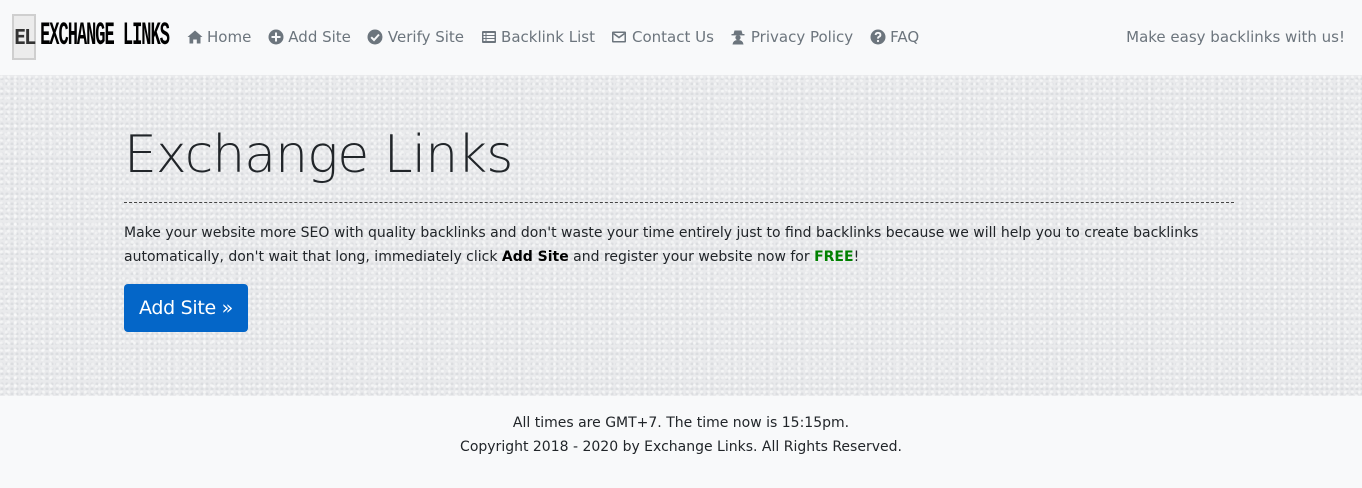  I want to click on plus-circle-icon, so click(275, 37).